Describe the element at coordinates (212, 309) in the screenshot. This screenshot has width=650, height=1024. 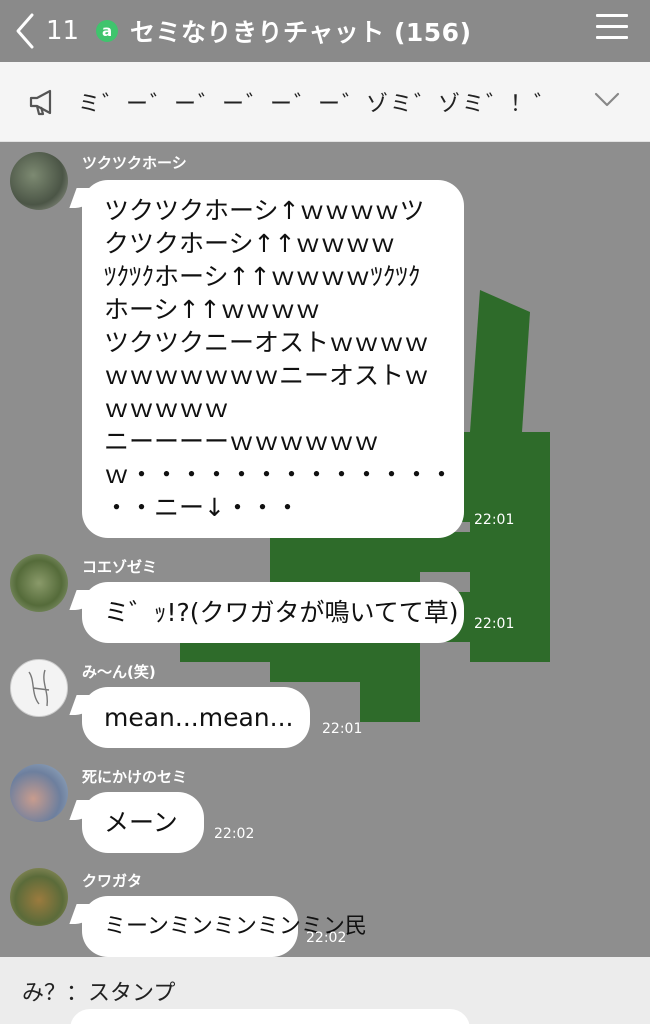
I see `message-line: ホーシ↑↑ｗｗｗｗ` at that location.